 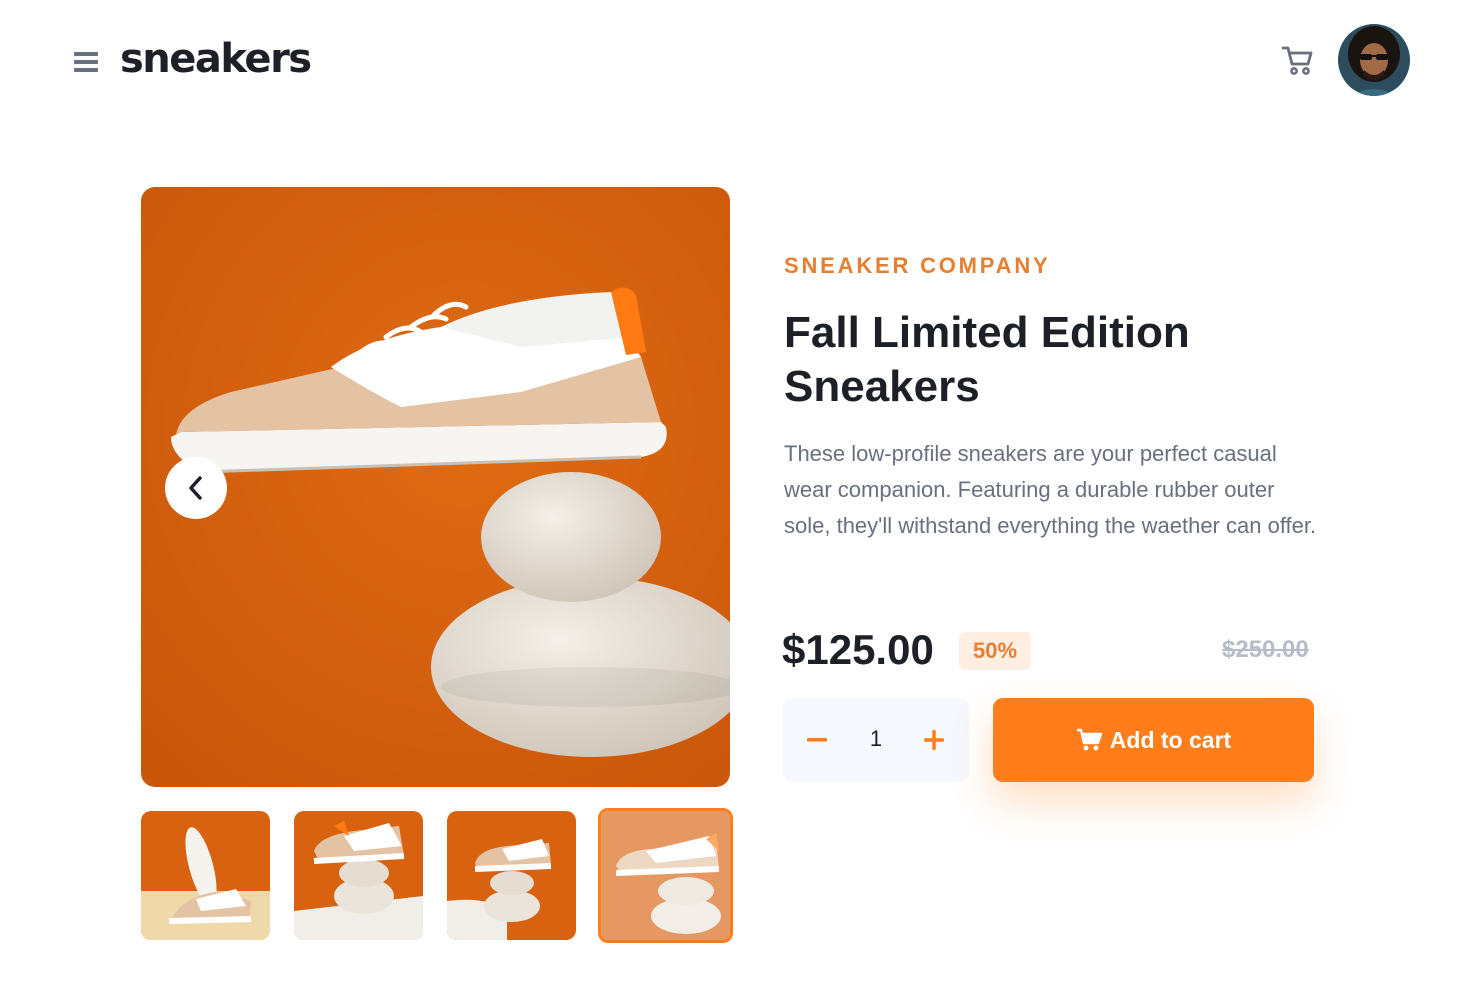 What do you see at coordinates (1374, 60) in the screenshot?
I see `user-avatar` at bounding box center [1374, 60].